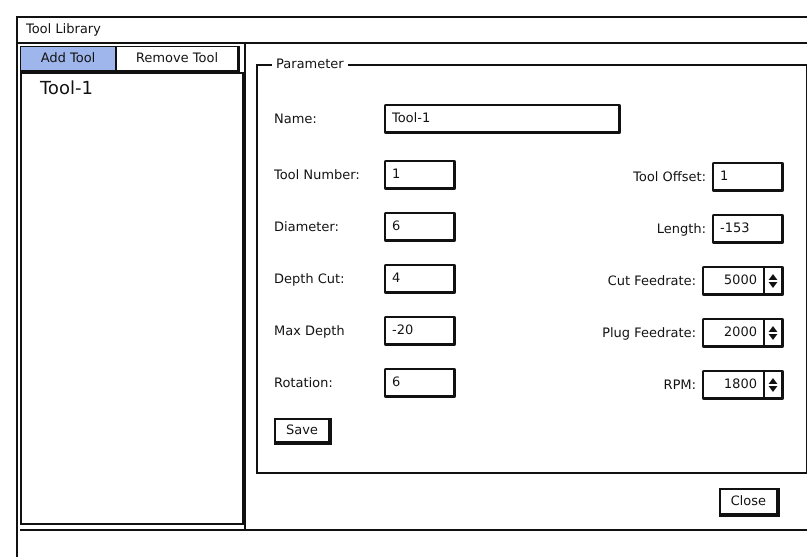  Describe the element at coordinates (669, 177) in the screenshot. I see `field-label: Tool Offset:` at that location.